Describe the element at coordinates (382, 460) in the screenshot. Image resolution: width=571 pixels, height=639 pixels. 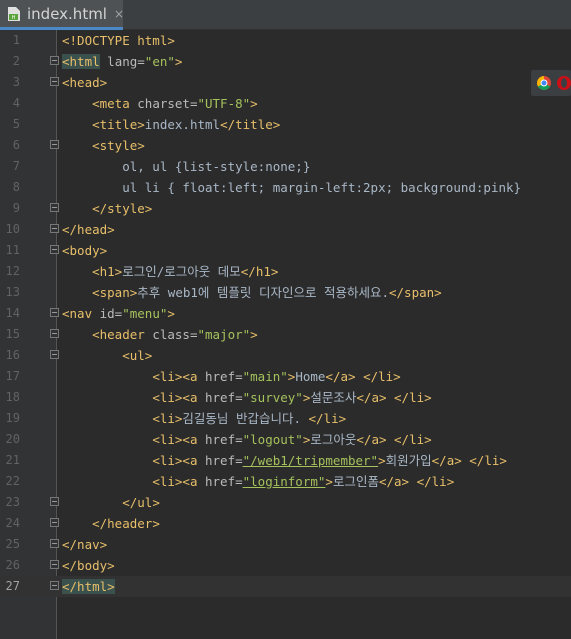
I see `code-token: >` at that location.